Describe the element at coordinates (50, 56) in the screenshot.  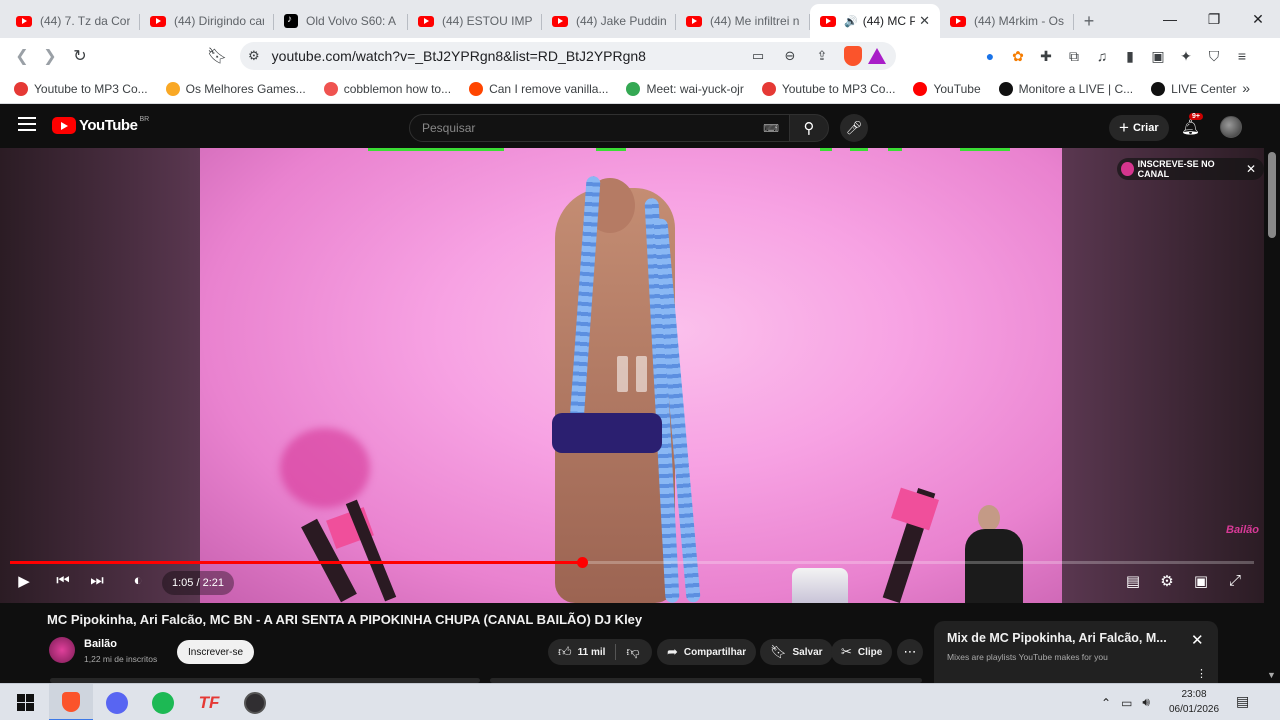
I see `forward-icon: ❯` at that location.